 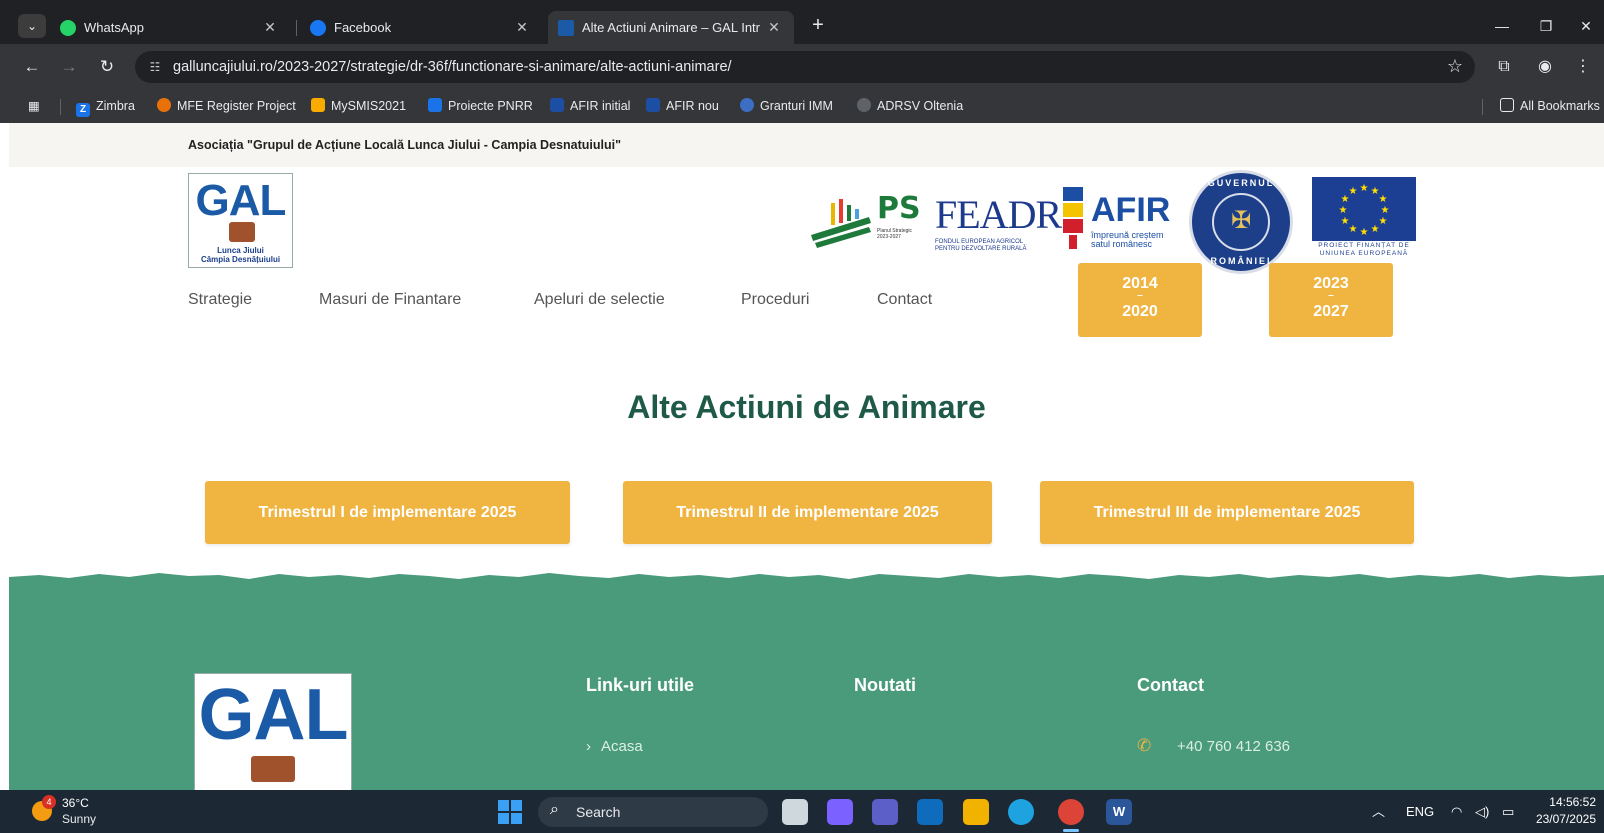 What do you see at coordinates (653, 812) in the screenshot?
I see `taskbar-search: ⌕ Search` at bounding box center [653, 812].